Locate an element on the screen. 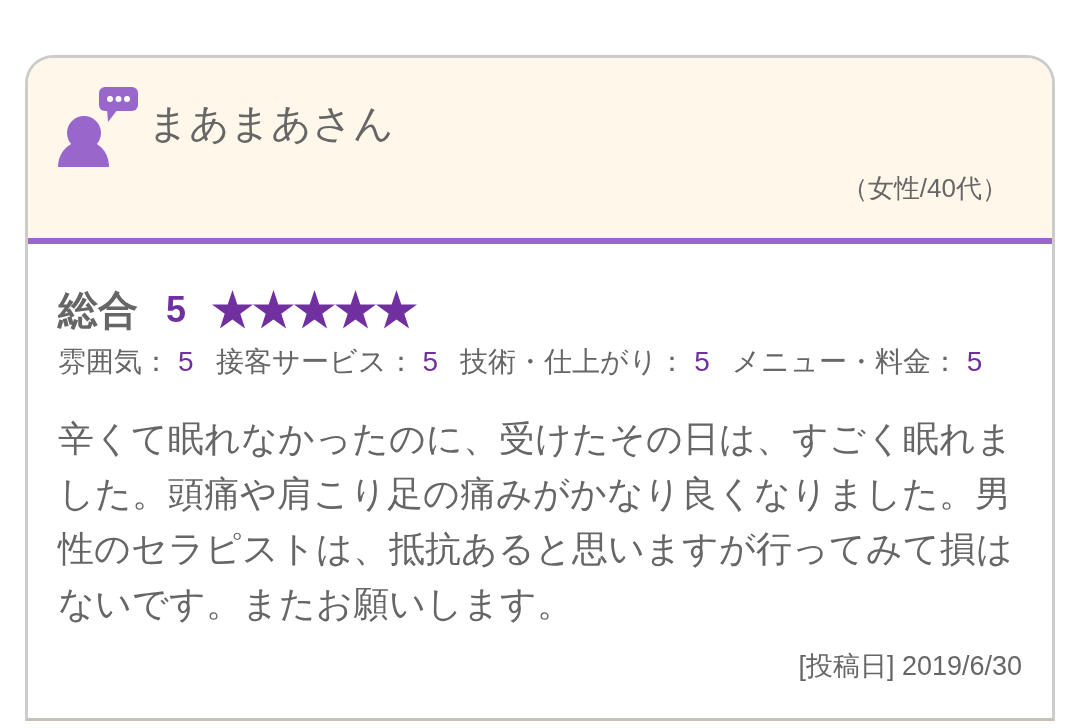  rating-label: 雰囲気： is located at coordinates (114, 362).